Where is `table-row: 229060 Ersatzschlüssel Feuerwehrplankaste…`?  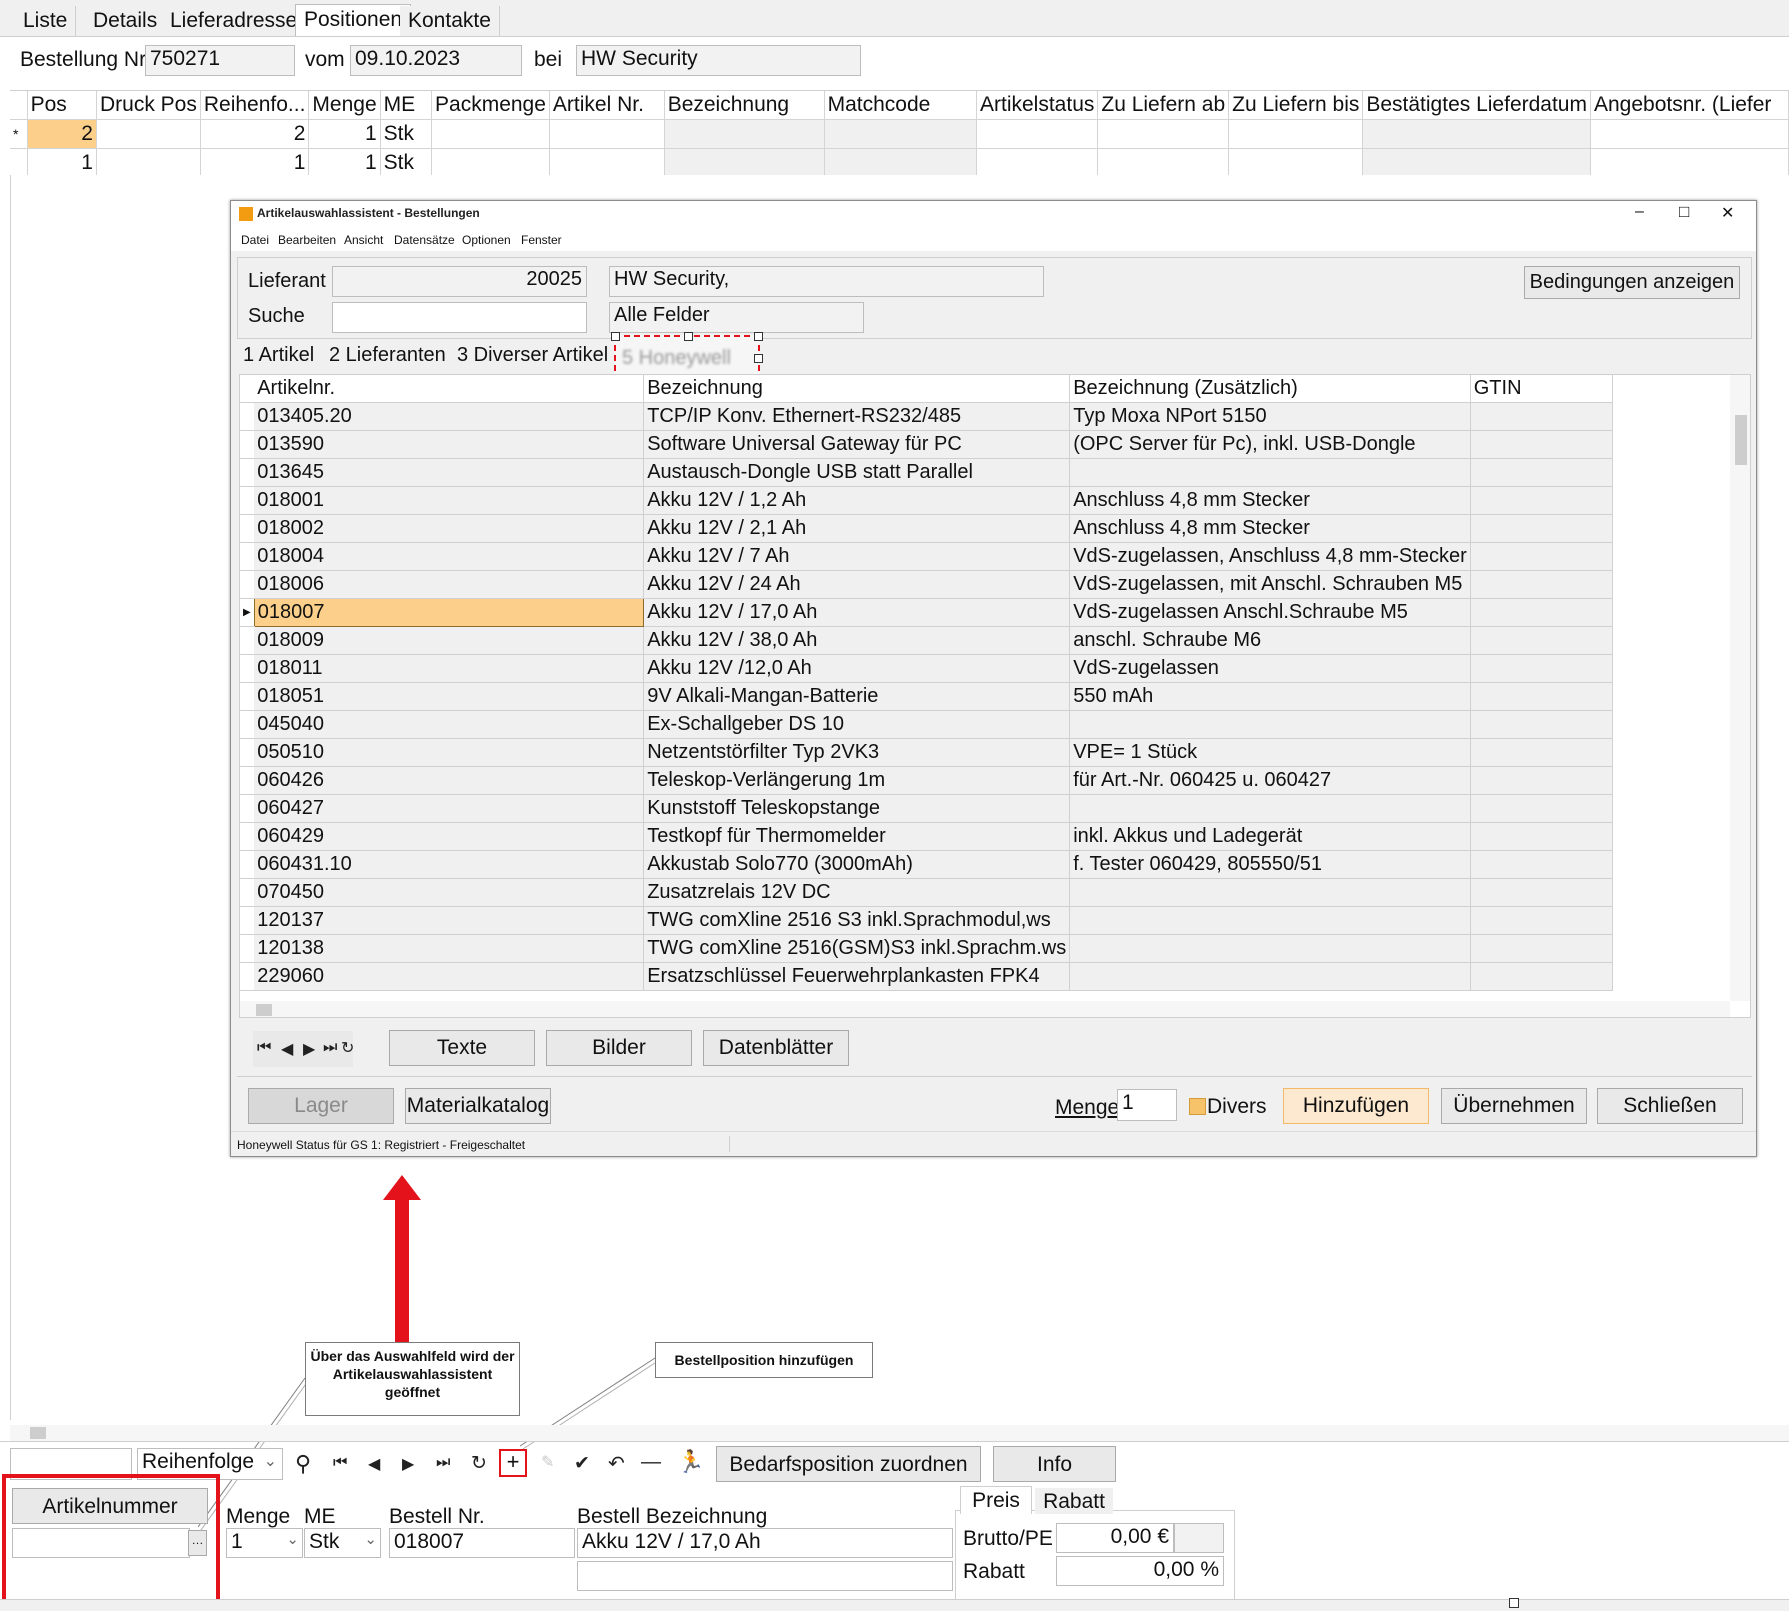 table-row: 229060 Ersatzschlüssel Feuerwehrplankaste… is located at coordinates (926, 976).